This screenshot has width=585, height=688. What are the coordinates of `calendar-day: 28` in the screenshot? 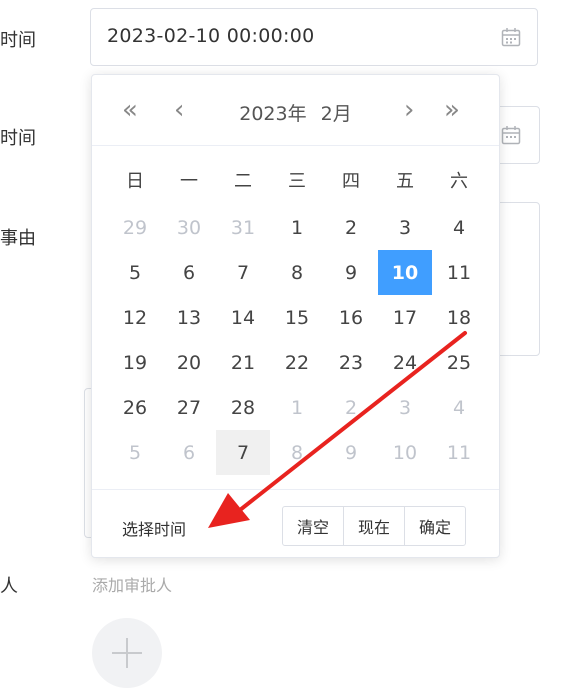 It's located at (243, 407).